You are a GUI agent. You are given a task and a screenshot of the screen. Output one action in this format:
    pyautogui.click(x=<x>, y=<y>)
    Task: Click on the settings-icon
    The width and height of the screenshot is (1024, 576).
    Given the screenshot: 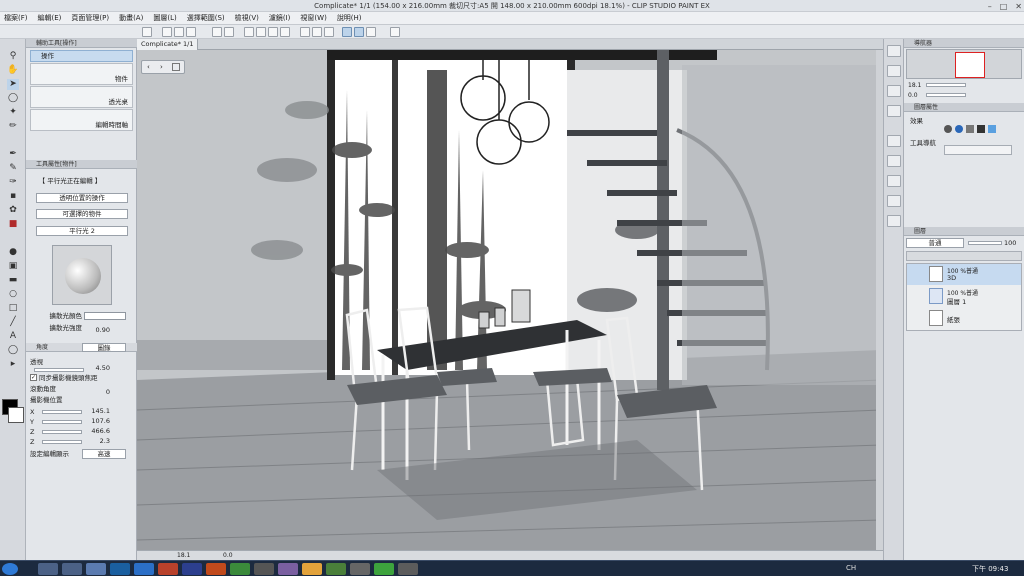 What is the action you would take?
    pyautogui.click(x=395, y=32)
    